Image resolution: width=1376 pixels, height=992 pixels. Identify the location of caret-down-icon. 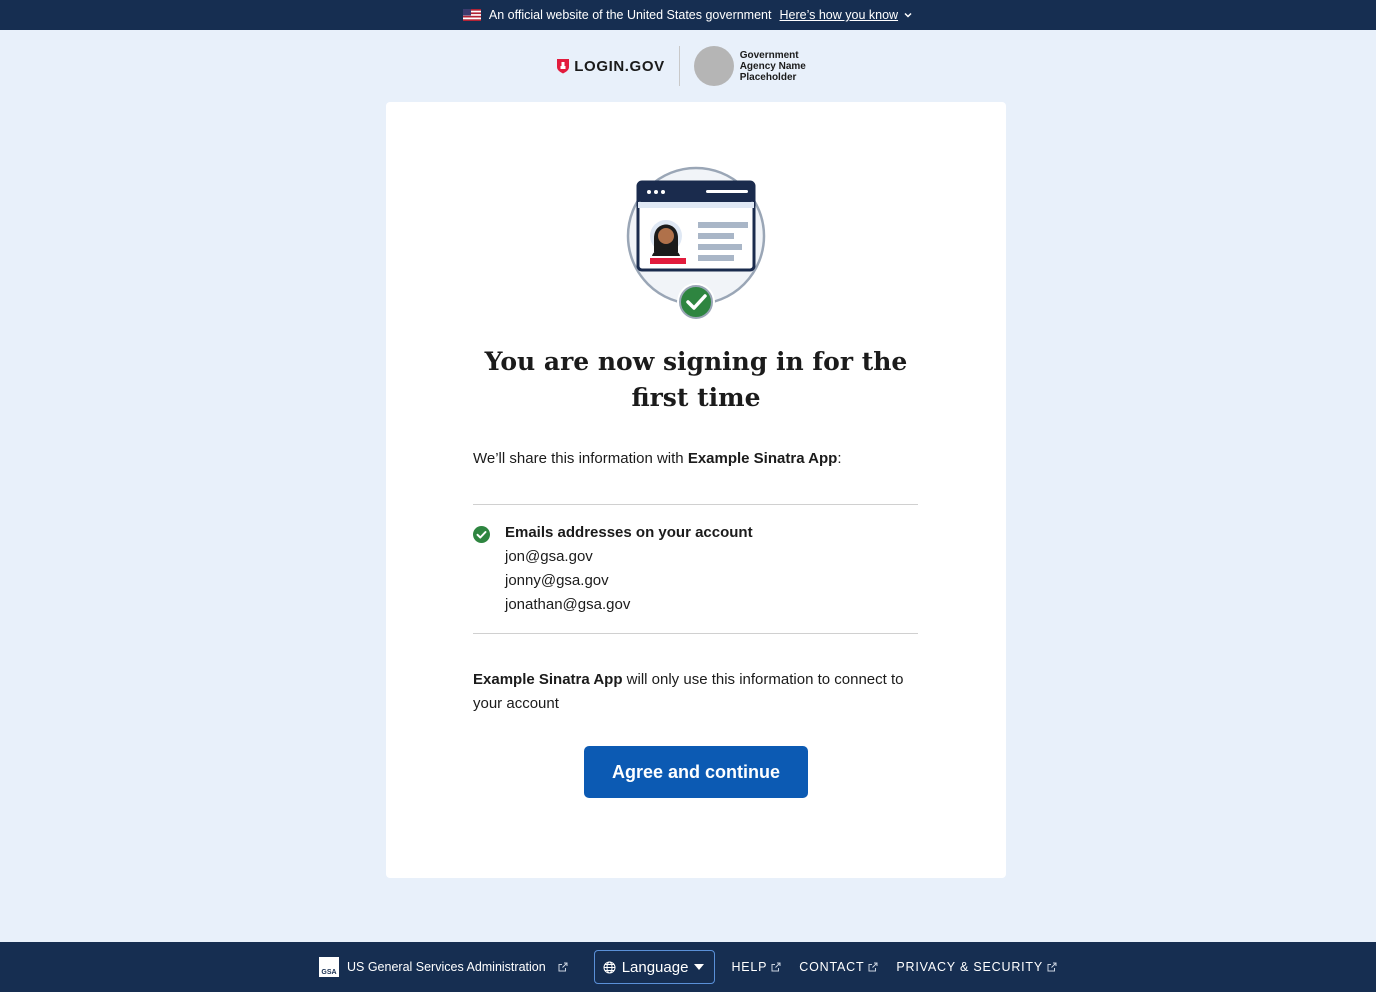
(699, 967).